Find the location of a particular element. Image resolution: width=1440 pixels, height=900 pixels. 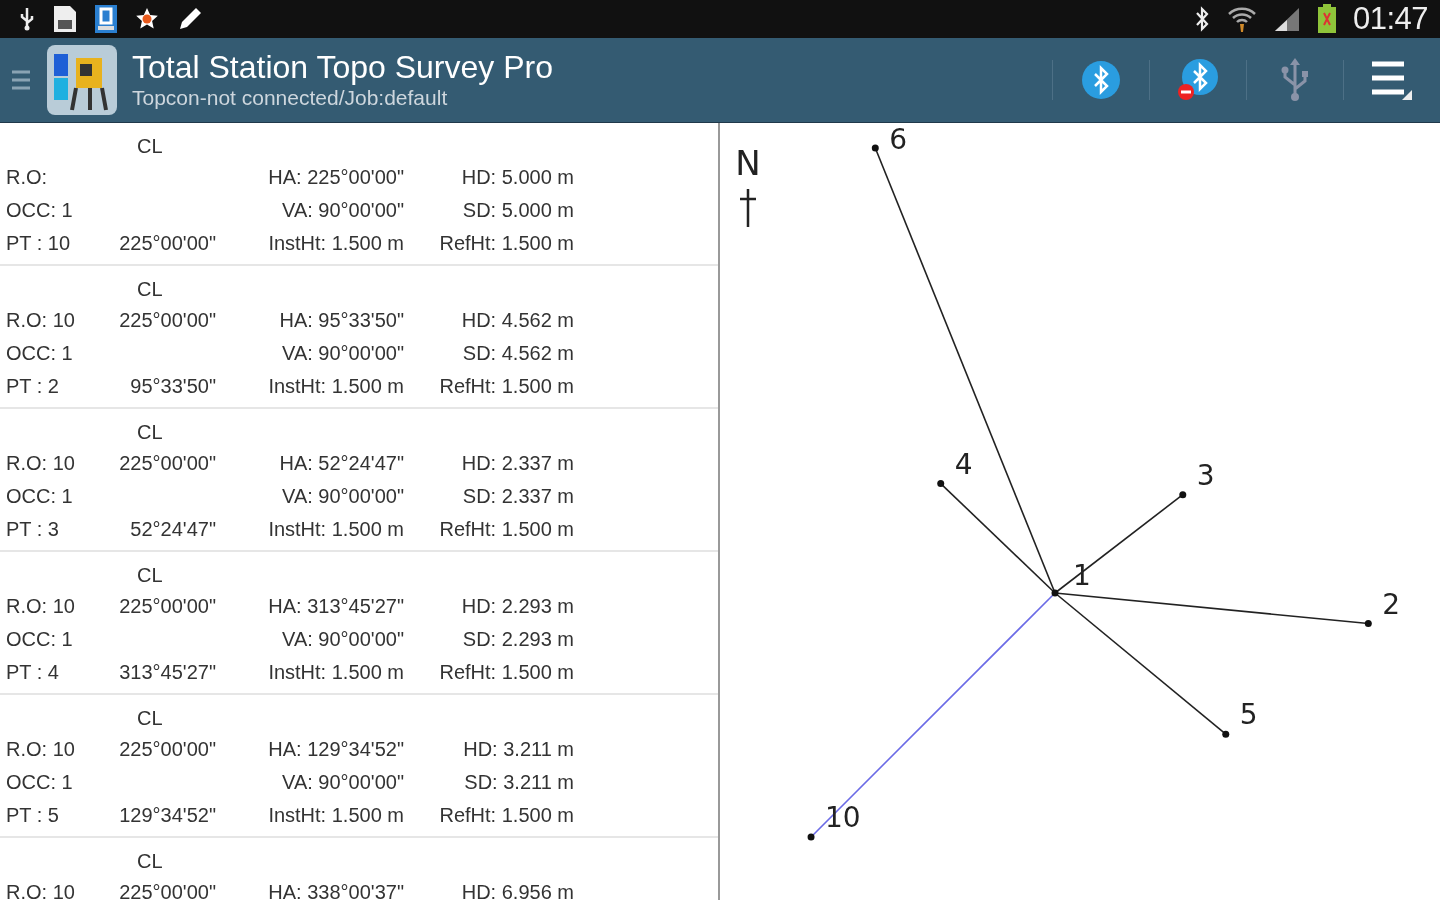

record-field: HA: 52°24'47" is located at coordinates (341, 463).